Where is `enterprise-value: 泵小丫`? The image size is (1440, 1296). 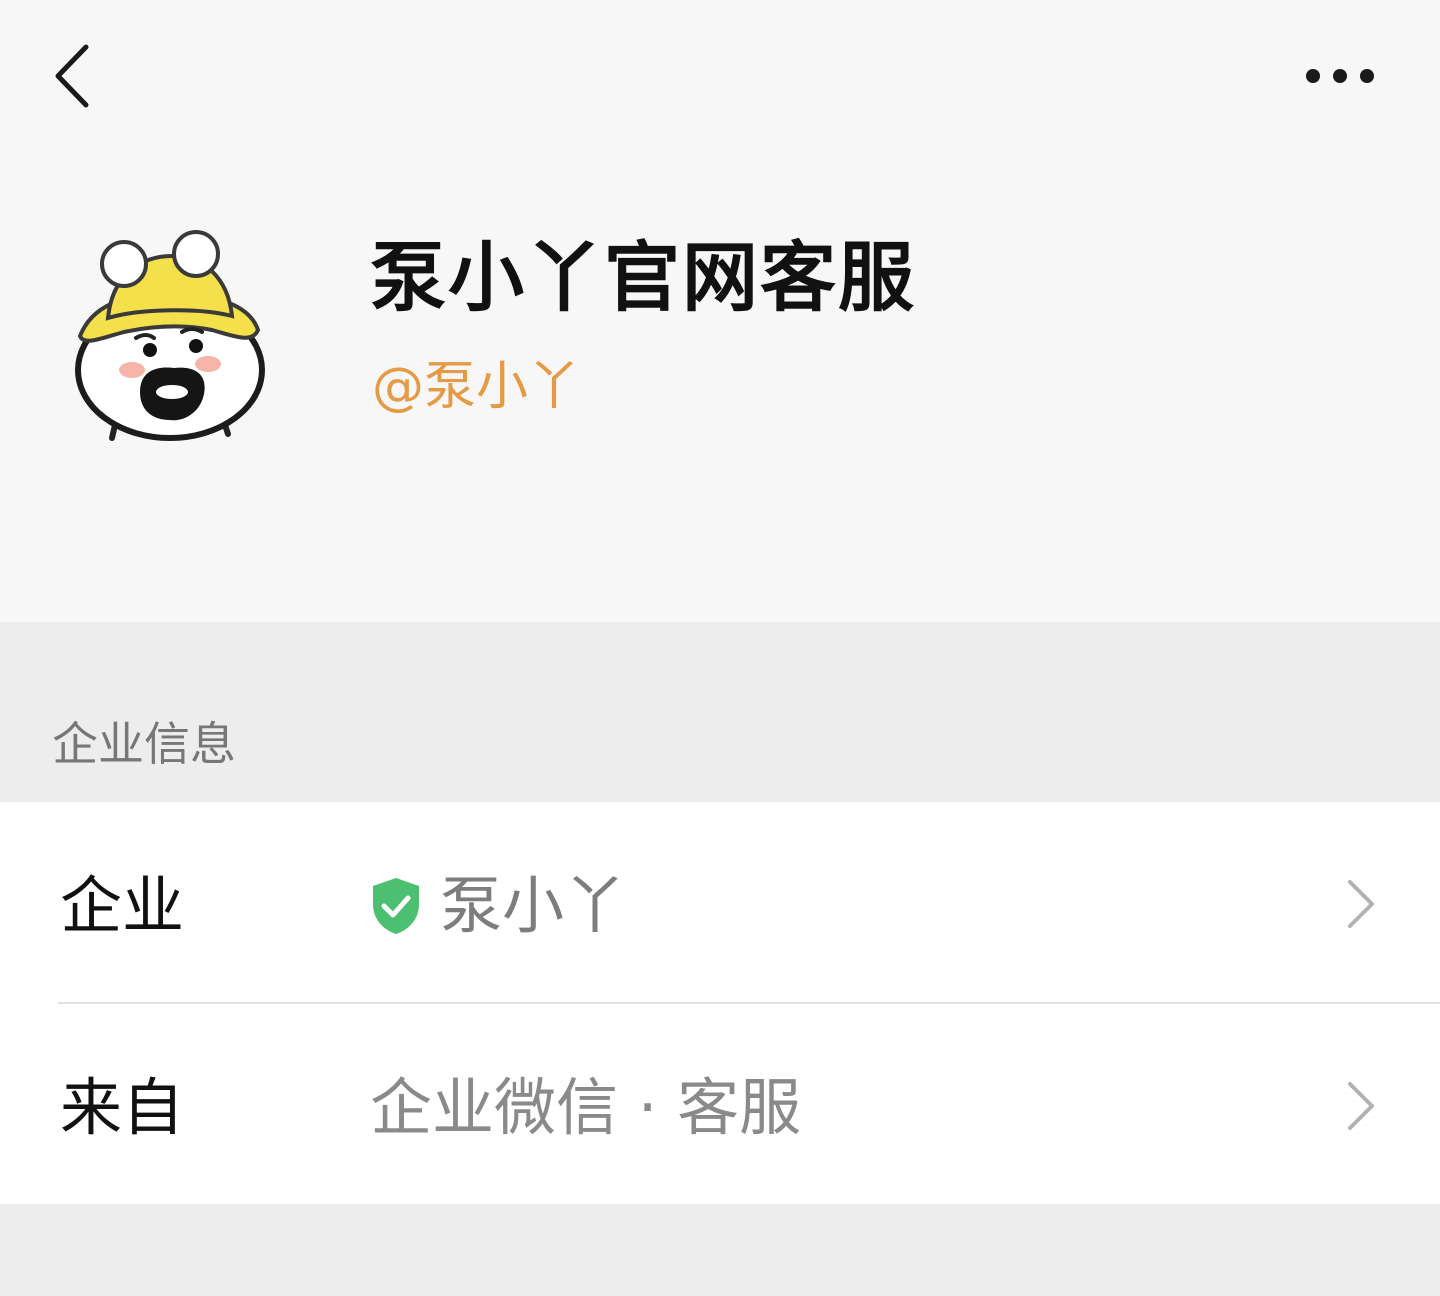 enterprise-value: 泵小丫 is located at coordinates (498, 906).